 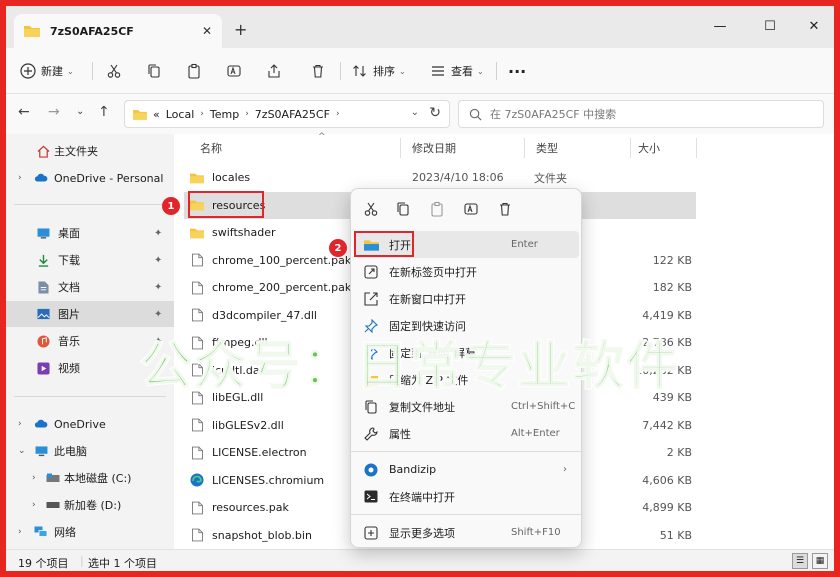 What do you see at coordinates (649, 148) in the screenshot?
I see `column-header-size: 大小` at bounding box center [649, 148].